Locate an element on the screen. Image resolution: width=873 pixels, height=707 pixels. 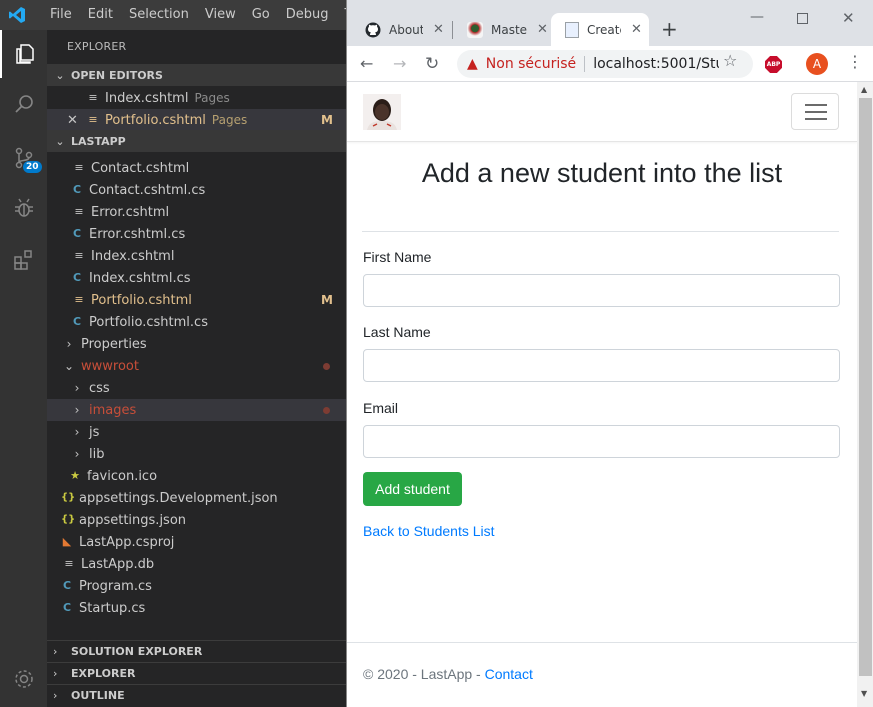
menu-edit: Edit is located at coordinates (100, 14).